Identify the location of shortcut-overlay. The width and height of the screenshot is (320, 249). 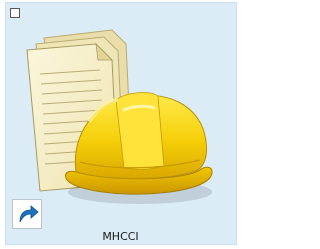
(27, 214).